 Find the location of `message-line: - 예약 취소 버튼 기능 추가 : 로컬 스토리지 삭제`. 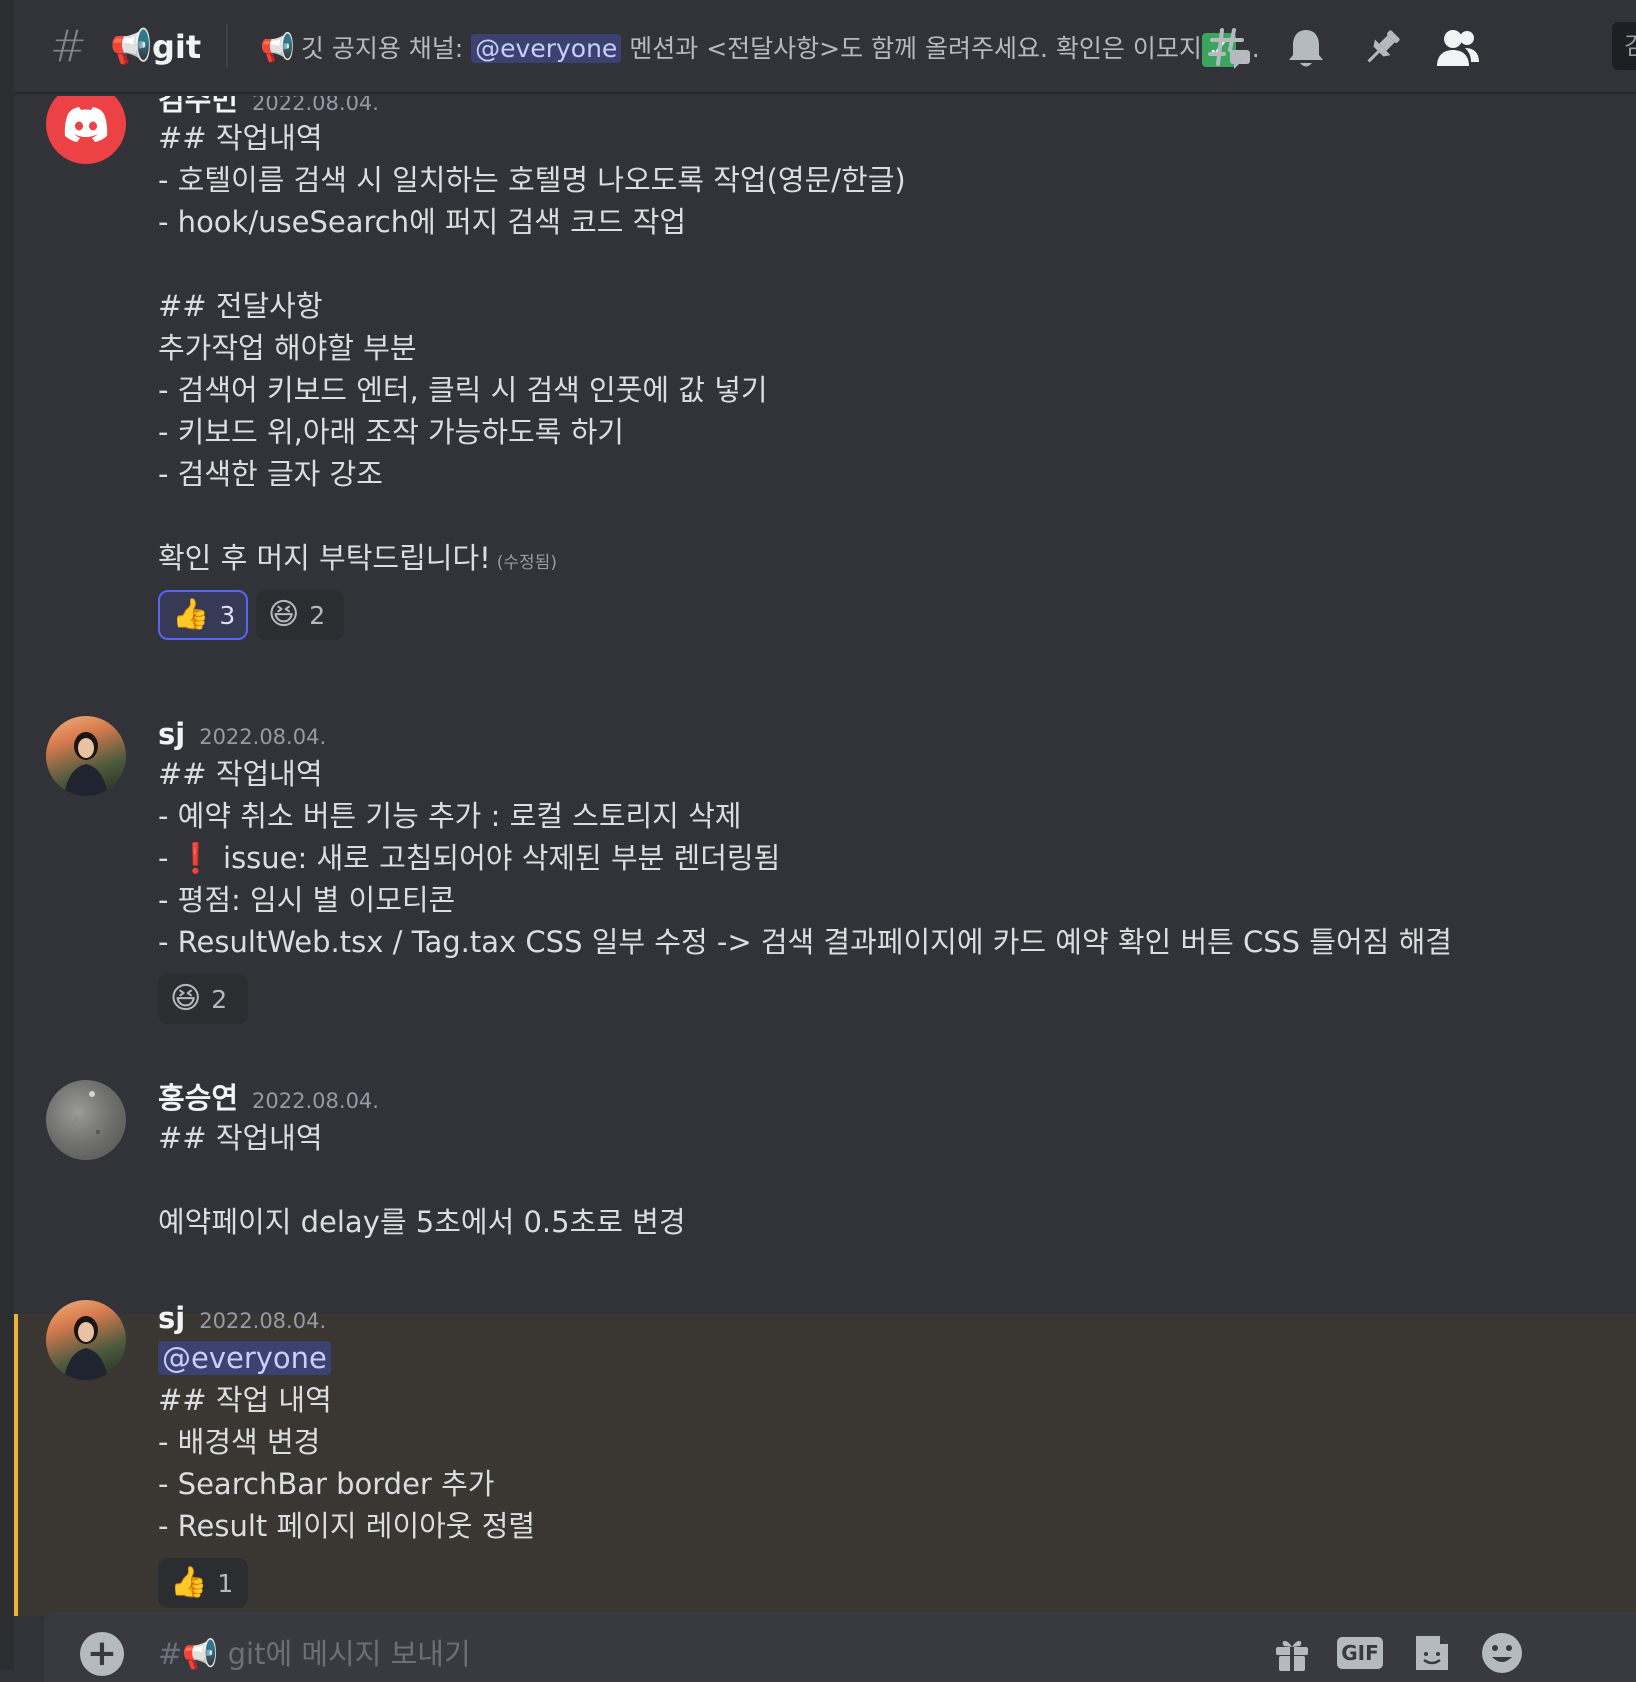

message-line: - 예약 취소 버튼 기능 추가 : 로컬 스토리지 삭제 is located at coordinates (450, 816).